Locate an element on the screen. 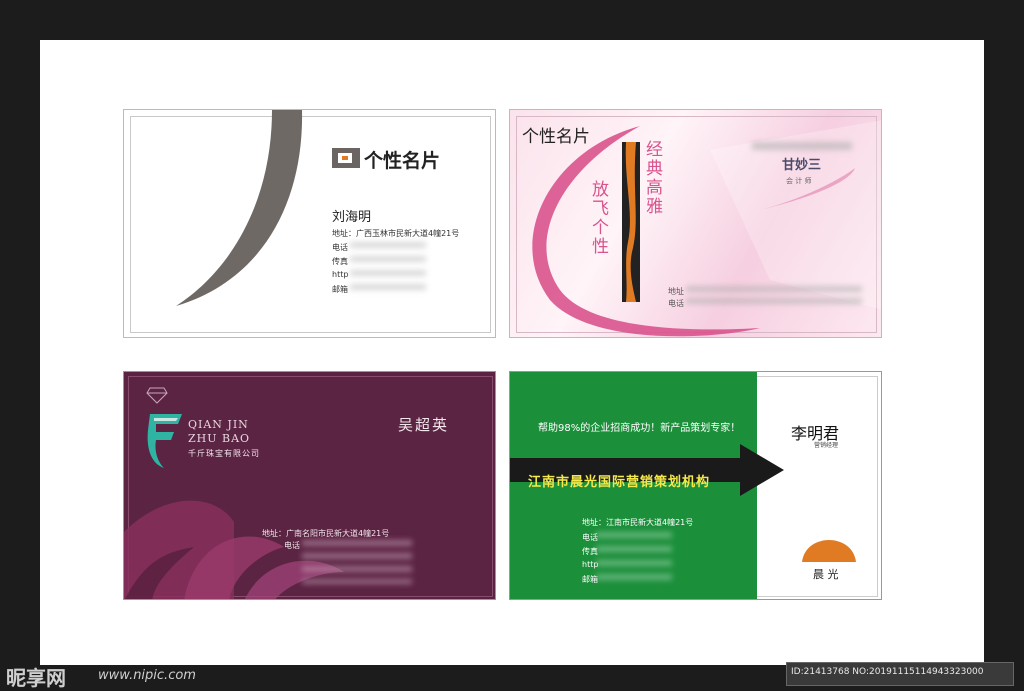  watermark-url: www.nipic.com is located at coordinates (147, 675).